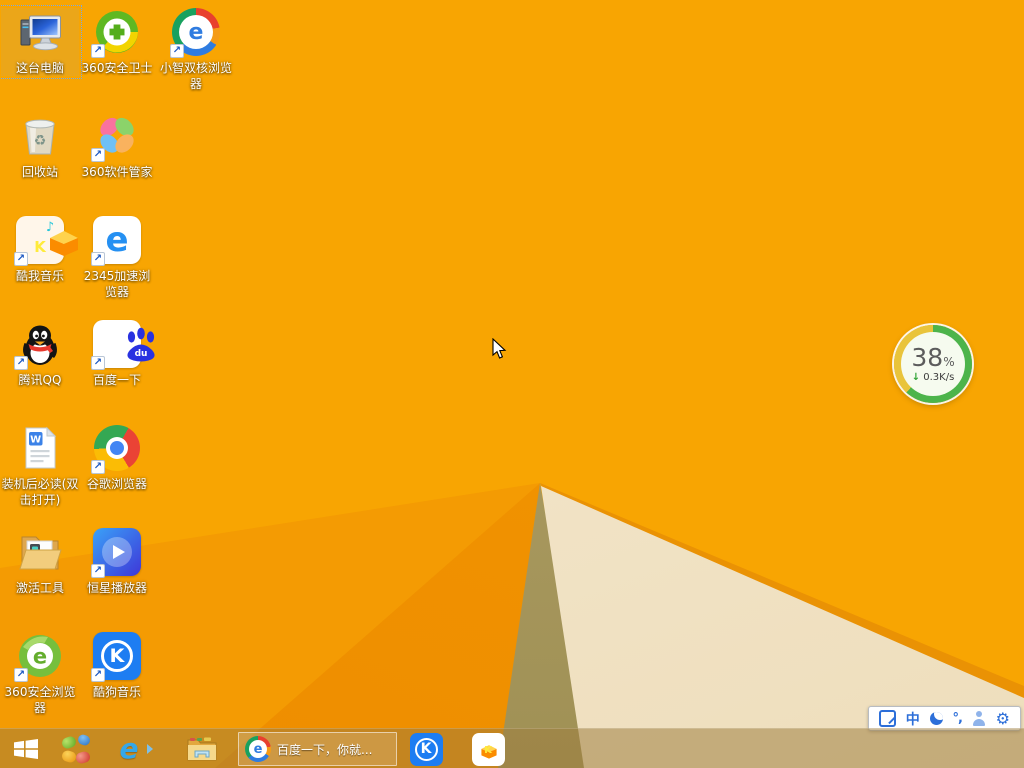 Image resolution: width=1024 pixels, height=768 pixels. I want to click on taskbar-kugou-button: K, so click(426, 749).